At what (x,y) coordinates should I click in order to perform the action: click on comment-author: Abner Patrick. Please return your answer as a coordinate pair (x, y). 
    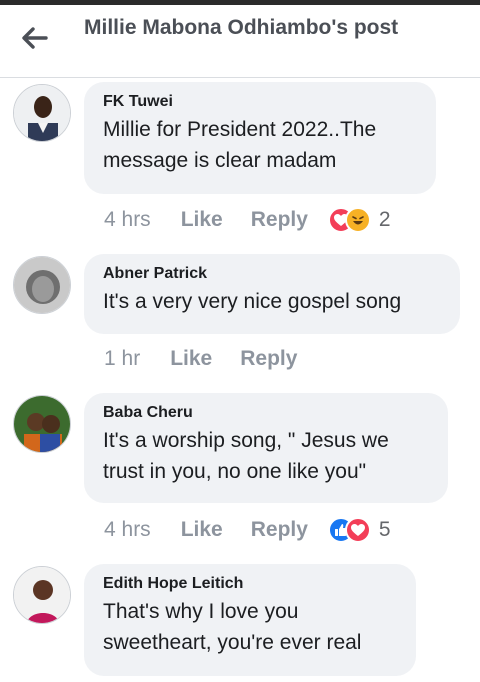
    Looking at the image, I should click on (272, 274).